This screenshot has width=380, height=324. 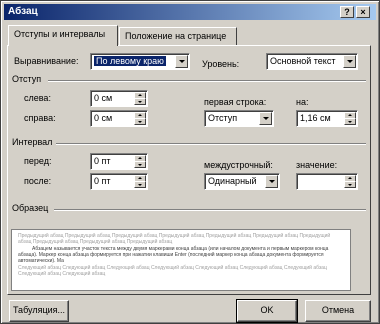 I want to click on help-button: ?, so click(x=347, y=12).